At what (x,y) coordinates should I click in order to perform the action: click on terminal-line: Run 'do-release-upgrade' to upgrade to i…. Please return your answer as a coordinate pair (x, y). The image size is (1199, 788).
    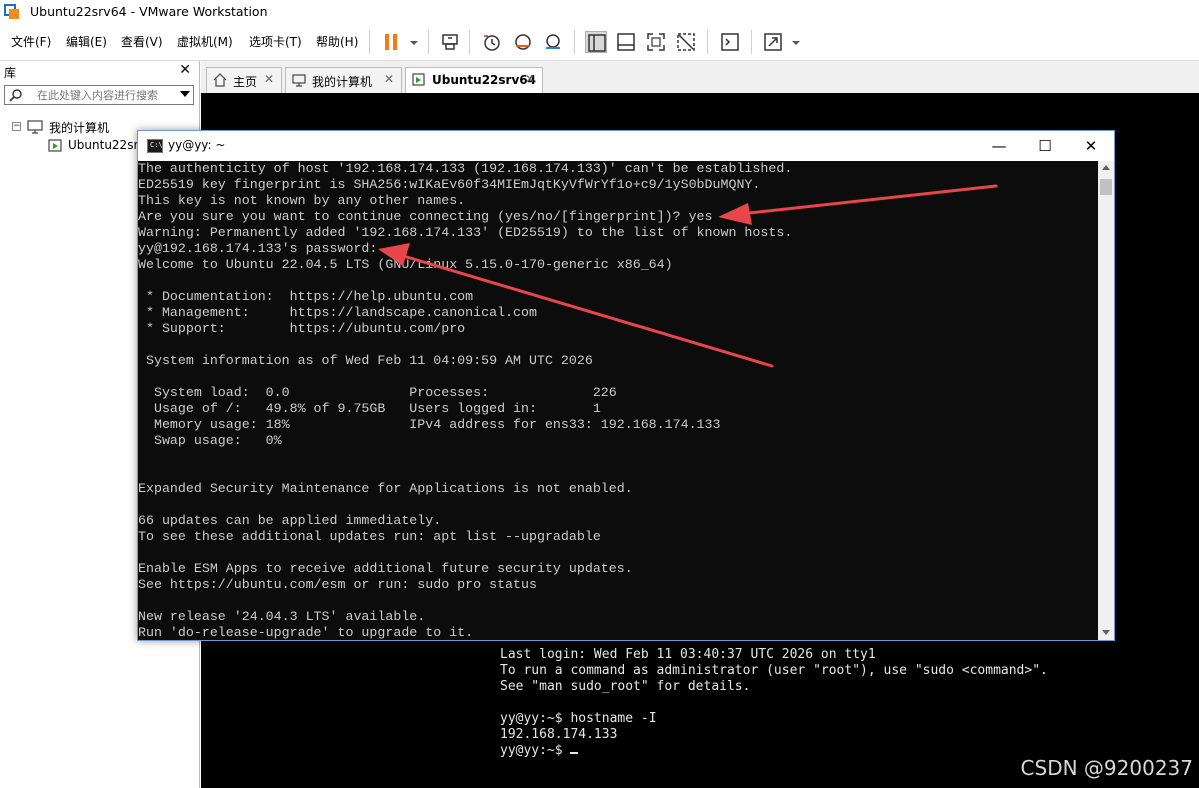
    Looking at the image, I should click on (306, 632).